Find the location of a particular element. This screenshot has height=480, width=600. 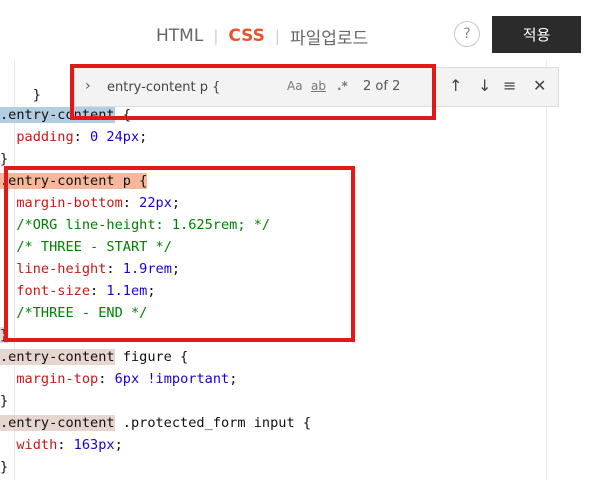

lines-icon: ≡ is located at coordinates (509, 85).